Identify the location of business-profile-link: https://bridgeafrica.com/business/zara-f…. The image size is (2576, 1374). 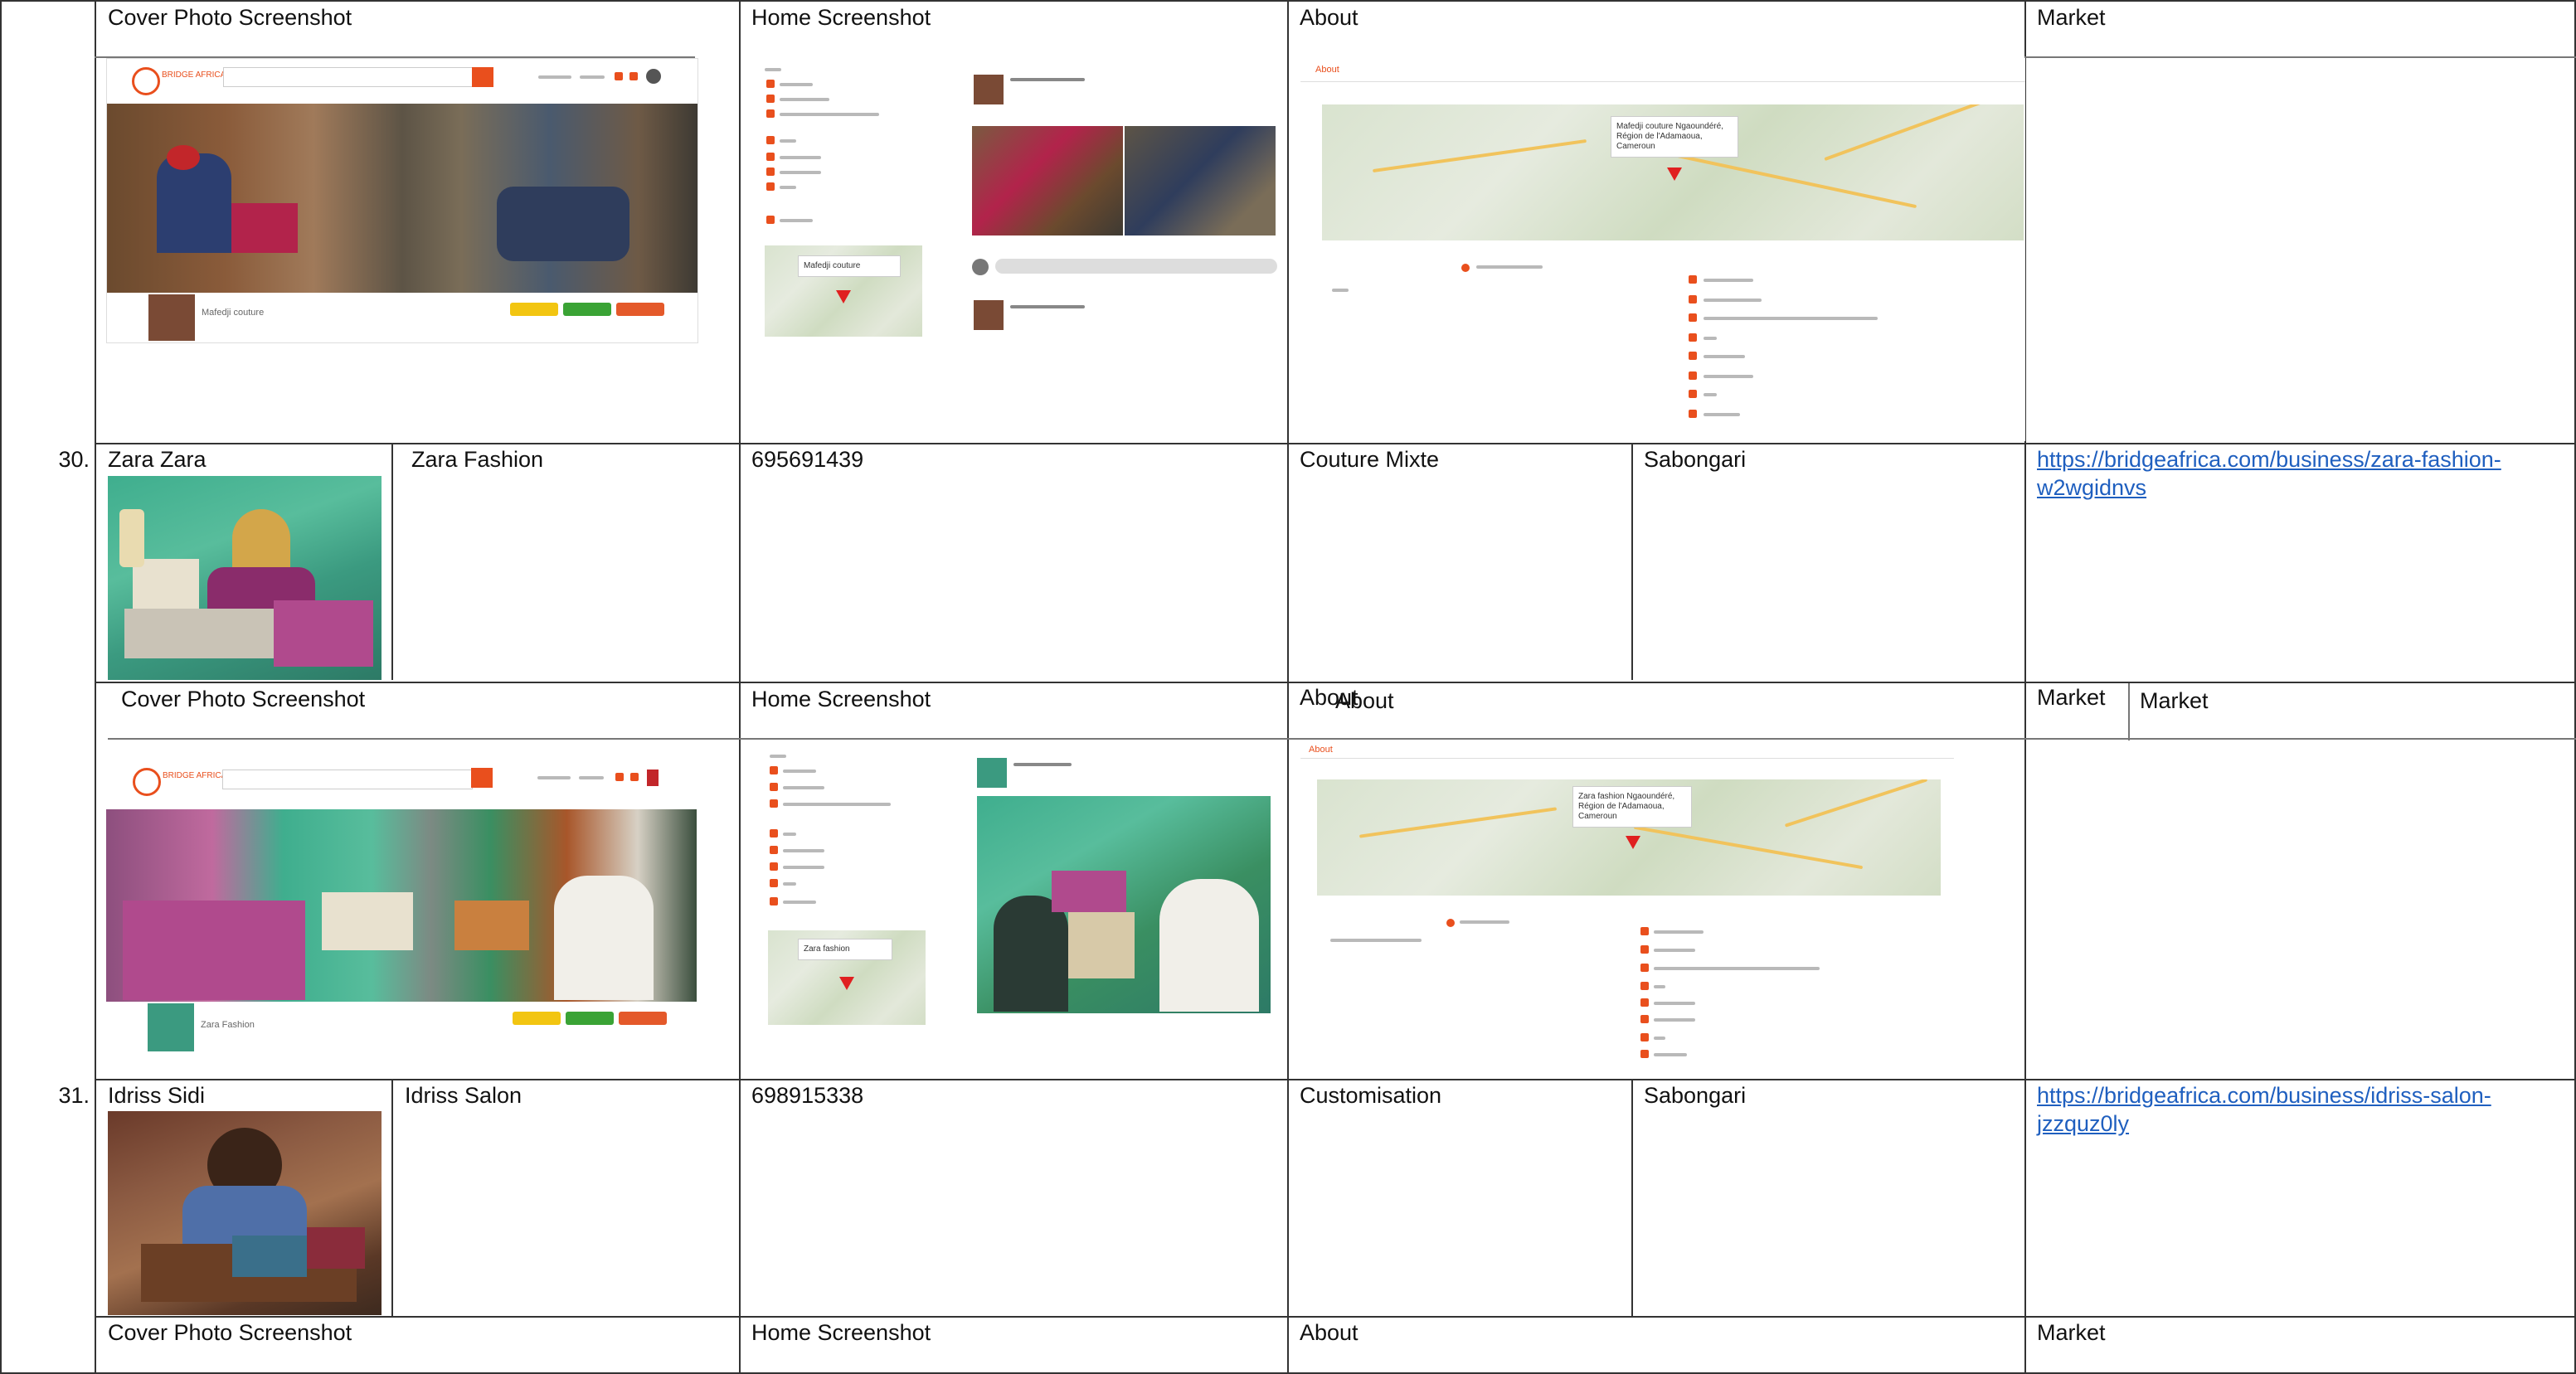
(2294, 473).